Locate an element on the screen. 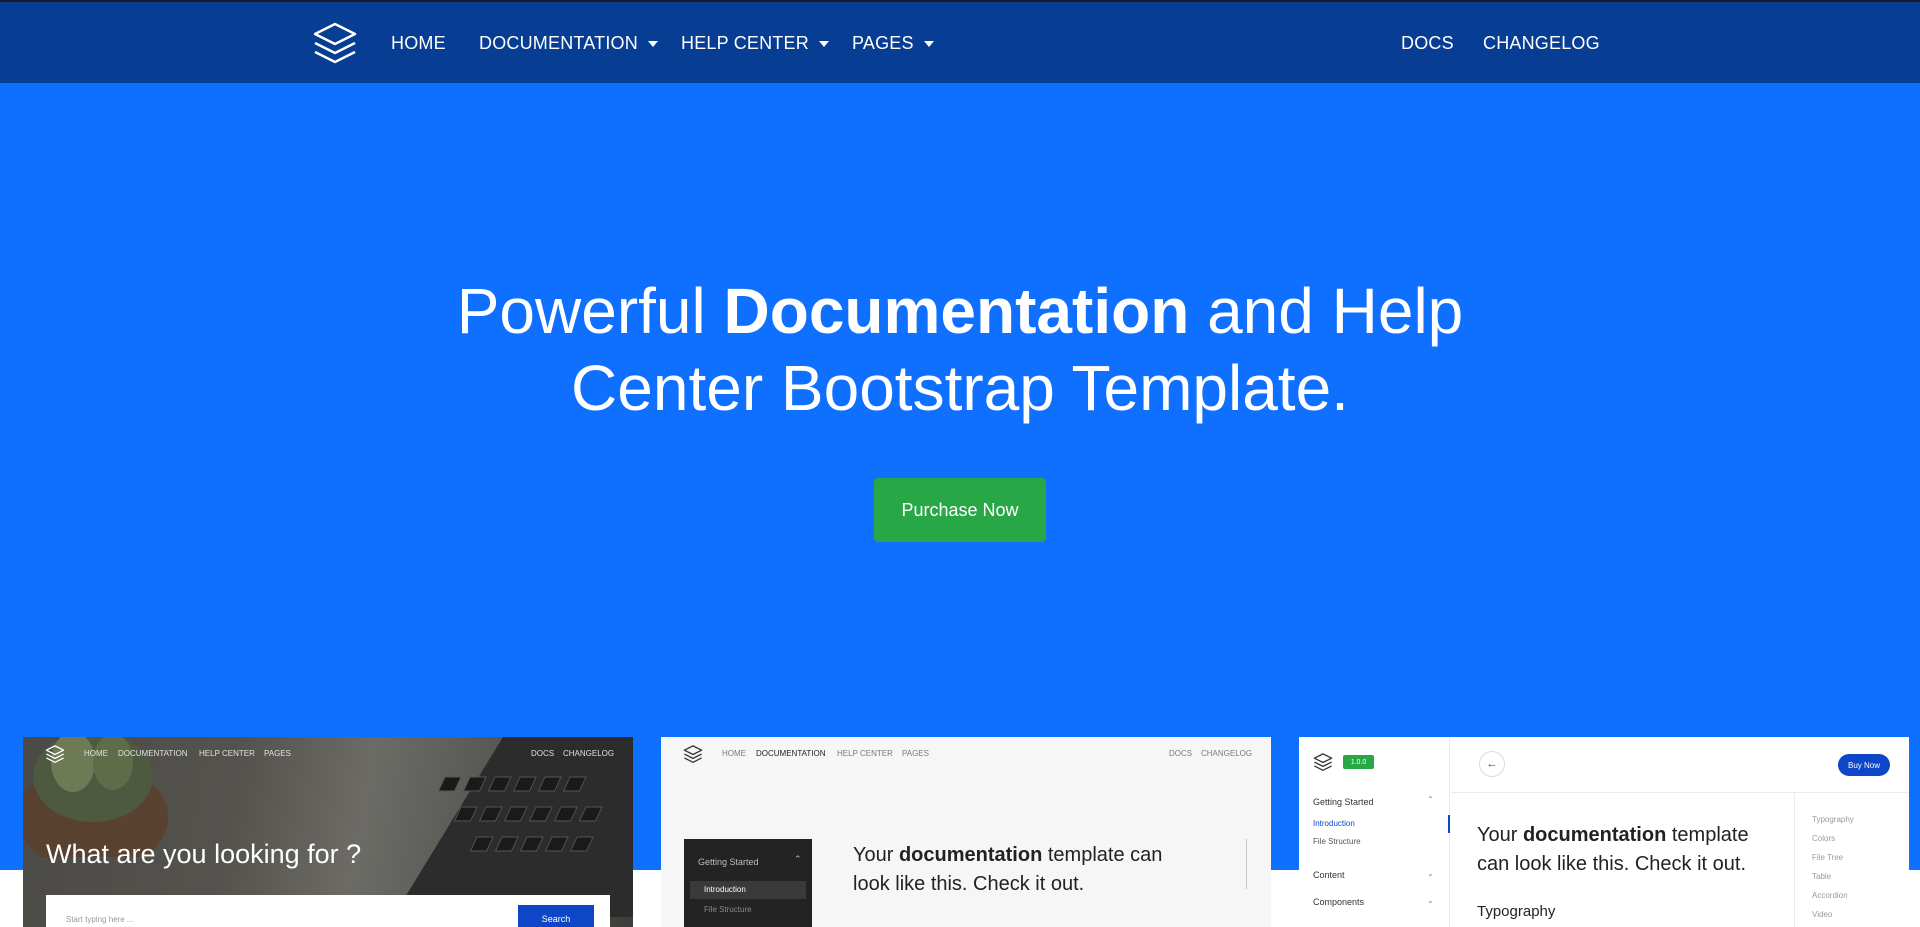 The width and height of the screenshot is (1920, 927). buy-now-button: Buy Now is located at coordinates (1864, 765).